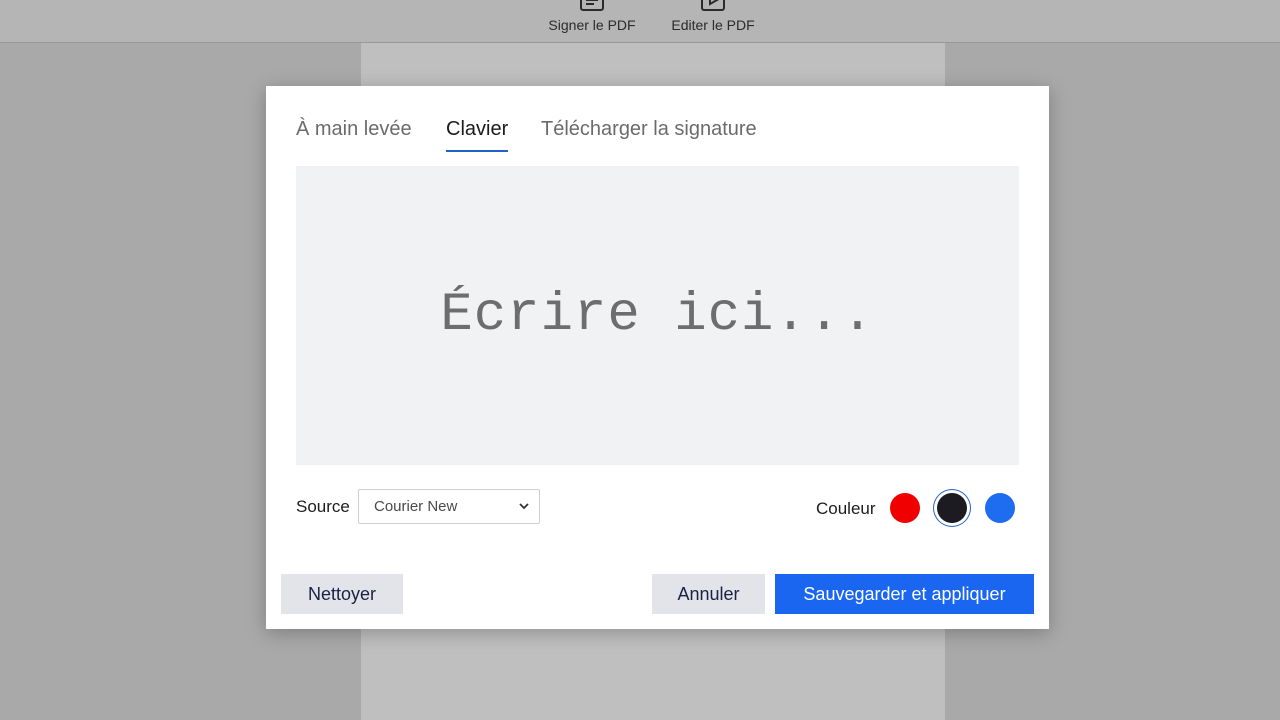 This screenshot has height=720, width=1280. I want to click on font-source-select: Courier New, so click(449, 506).